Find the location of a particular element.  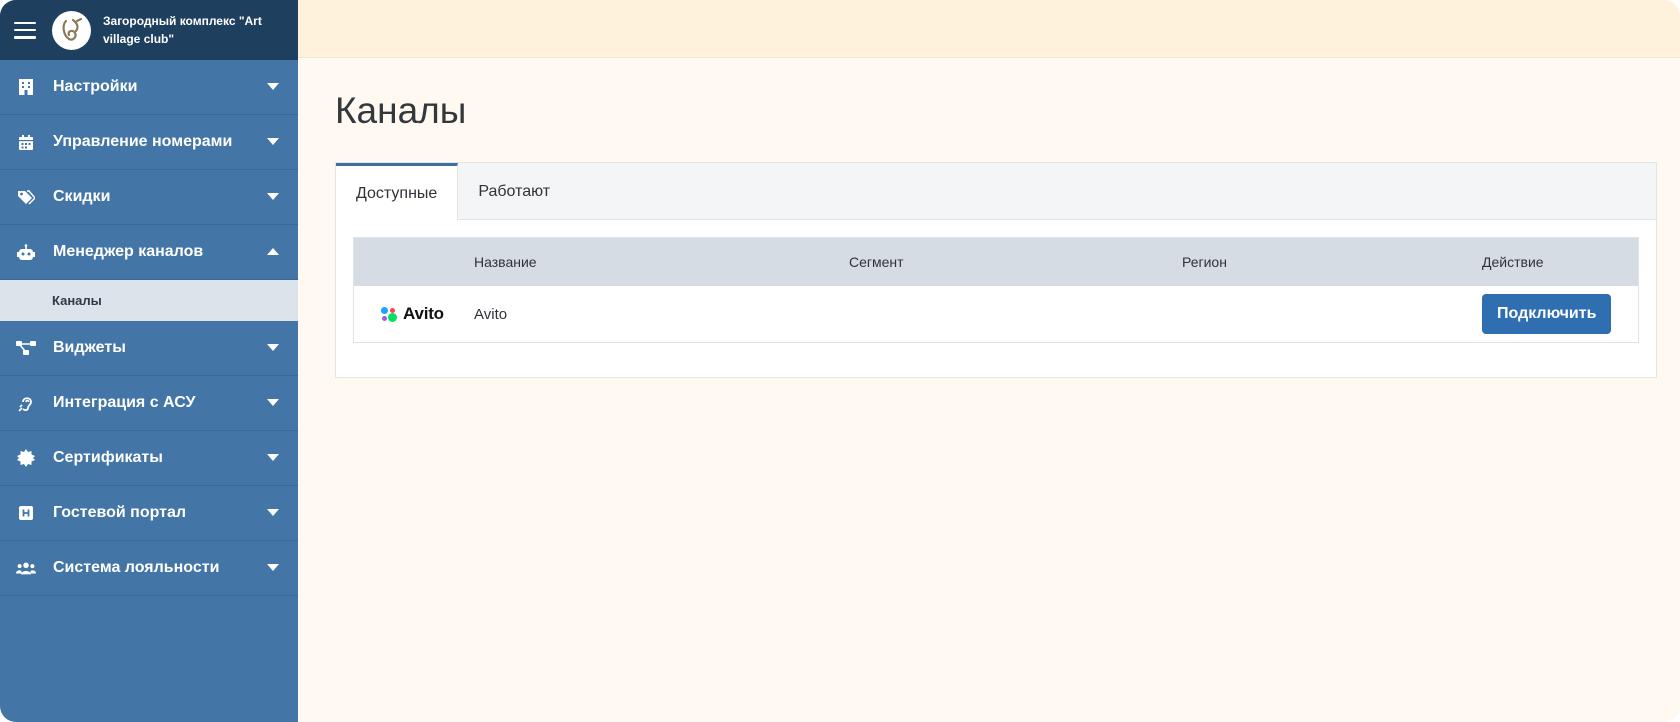

menu-toggle-icon is located at coordinates (25, 30).